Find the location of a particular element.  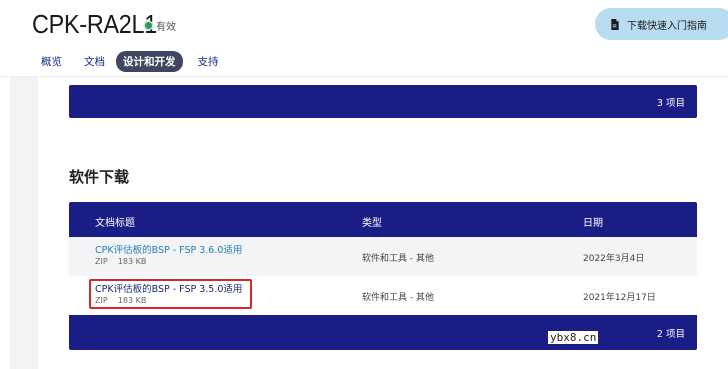

item-count: 3 项目 is located at coordinates (670, 103).